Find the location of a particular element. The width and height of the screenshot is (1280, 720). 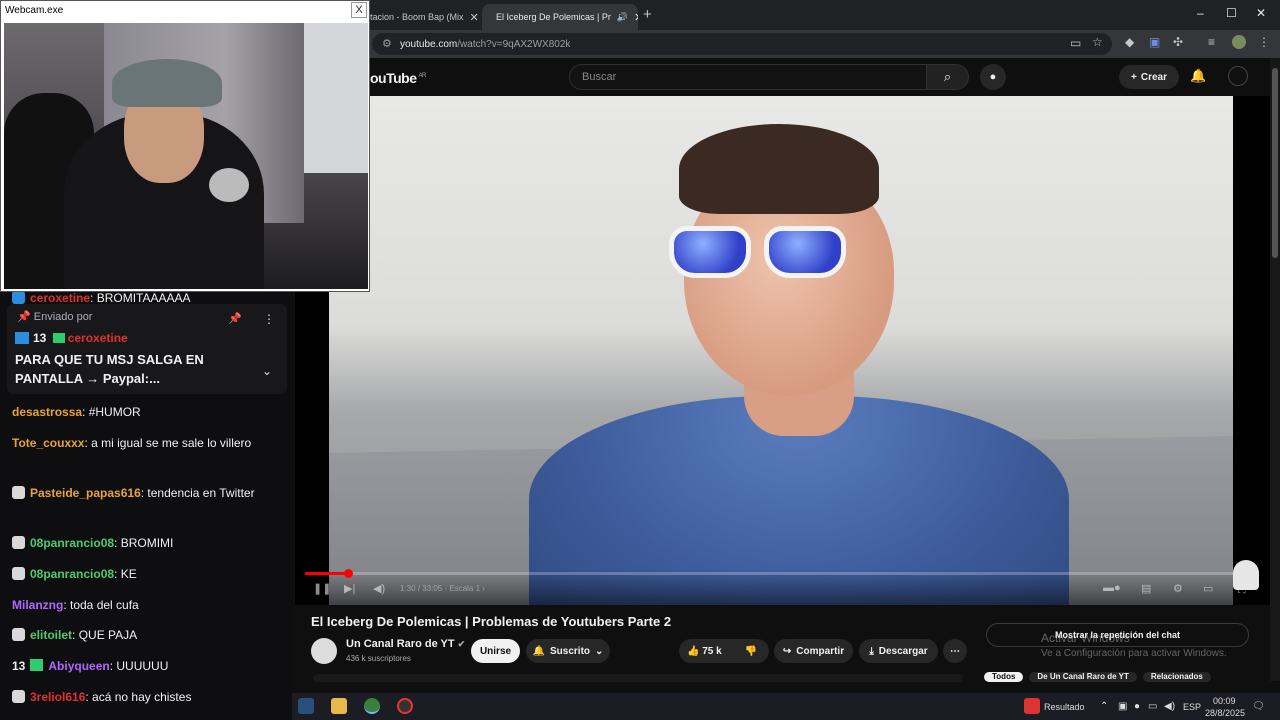

chat-text: QUE PAJA is located at coordinates (108, 635).